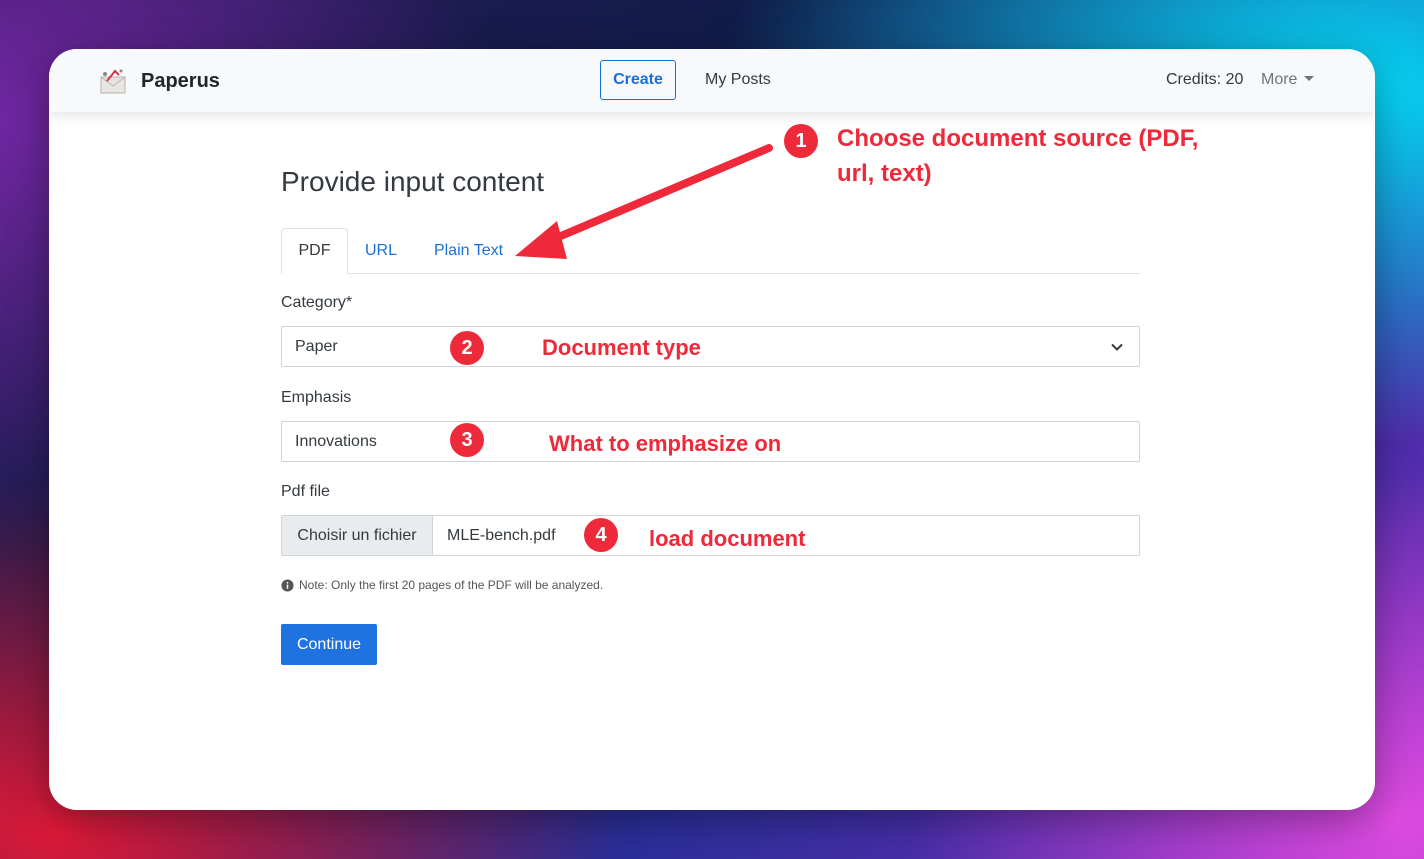 This screenshot has width=1424, height=859. Describe the element at coordinates (801, 141) in the screenshot. I see `annotation-badge-1: 1` at that location.